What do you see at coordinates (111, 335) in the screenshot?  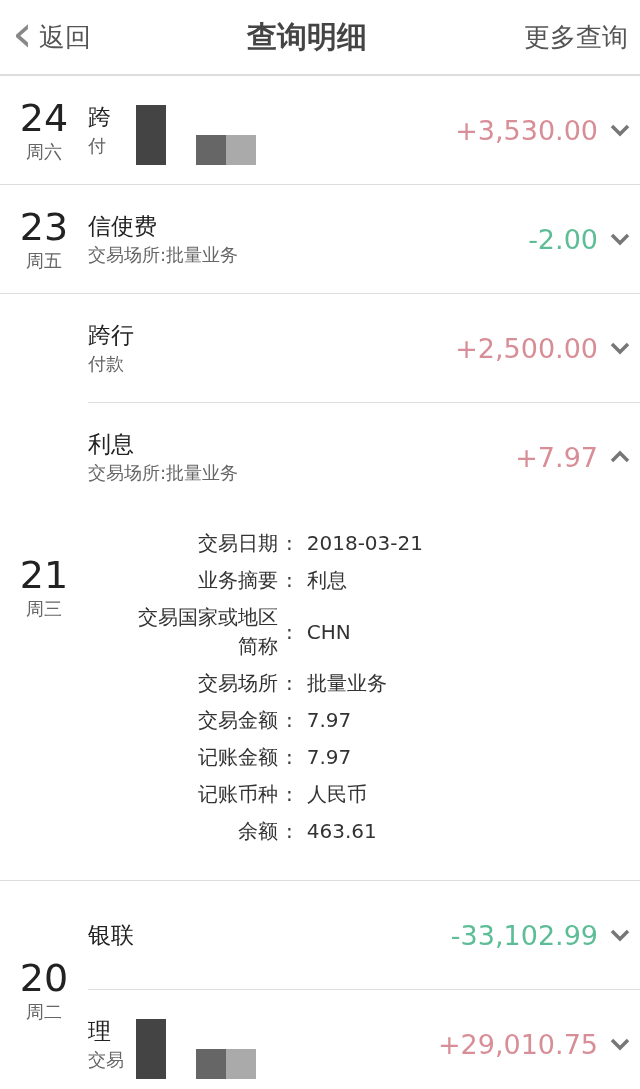 I see `transaction-title: 跨行` at bounding box center [111, 335].